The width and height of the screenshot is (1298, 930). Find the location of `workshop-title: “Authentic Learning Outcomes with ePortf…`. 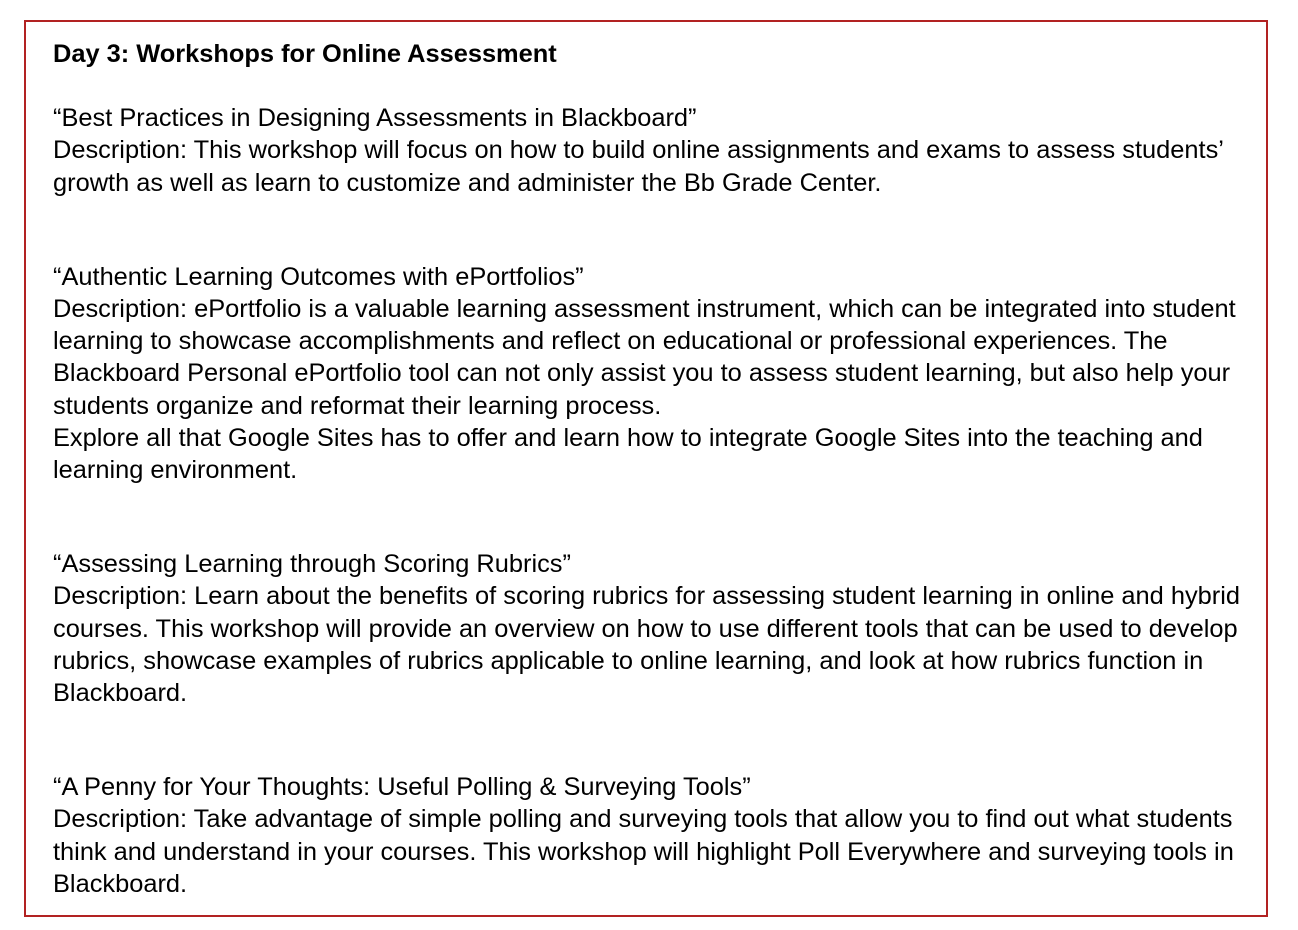

workshop-title: “Authentic Learning Outcomes with ePortf… is located at coordinates (318, 276).